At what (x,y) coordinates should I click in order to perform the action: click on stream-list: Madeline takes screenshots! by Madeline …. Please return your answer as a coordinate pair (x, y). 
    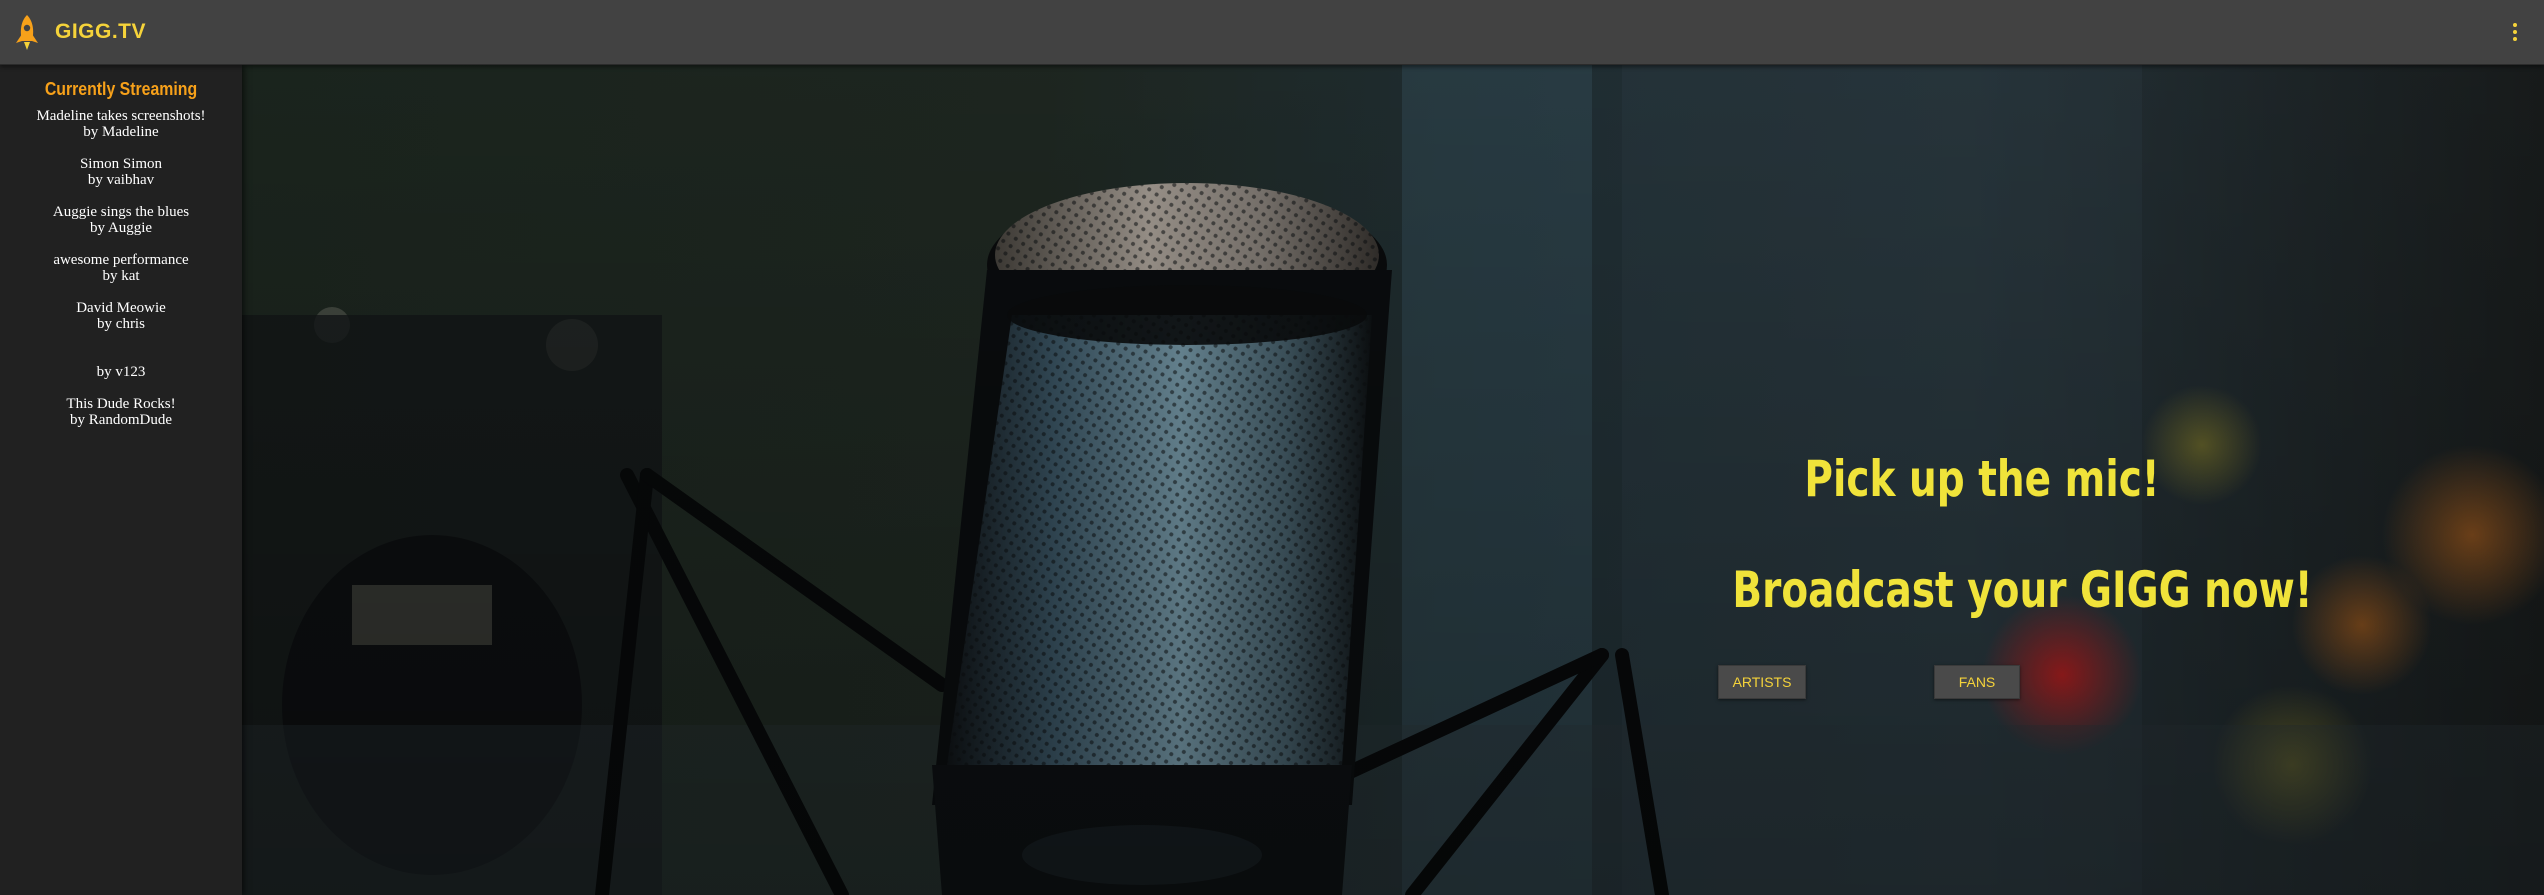
    Looking at the image, I should click on (121, 268).